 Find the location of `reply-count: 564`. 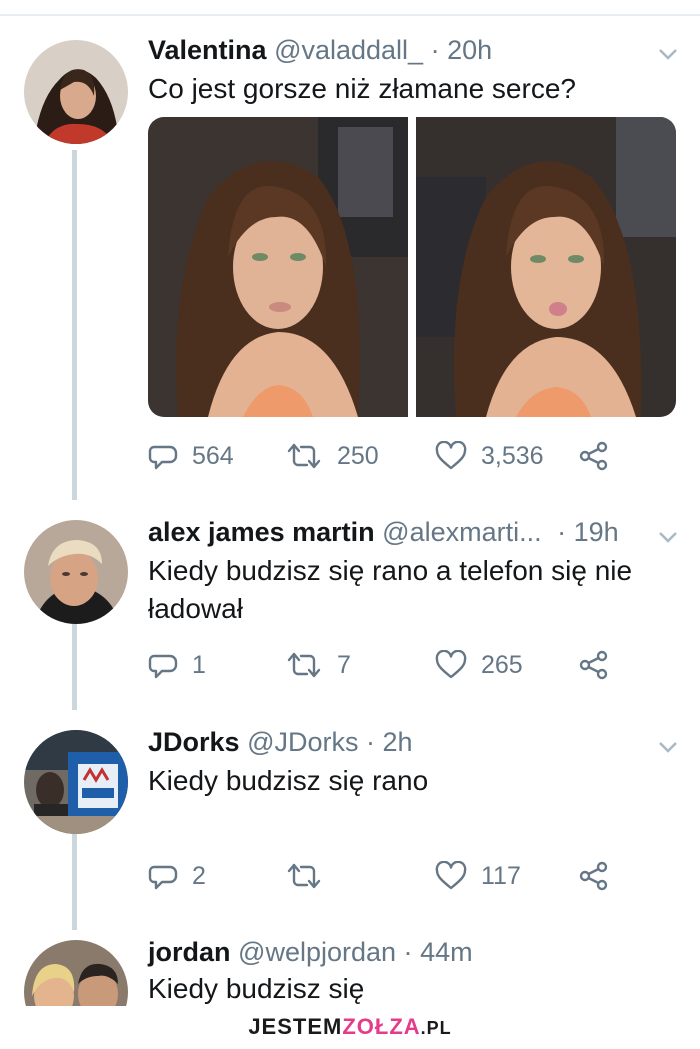

reply-count: 564 is located at coordinates (213, 455).